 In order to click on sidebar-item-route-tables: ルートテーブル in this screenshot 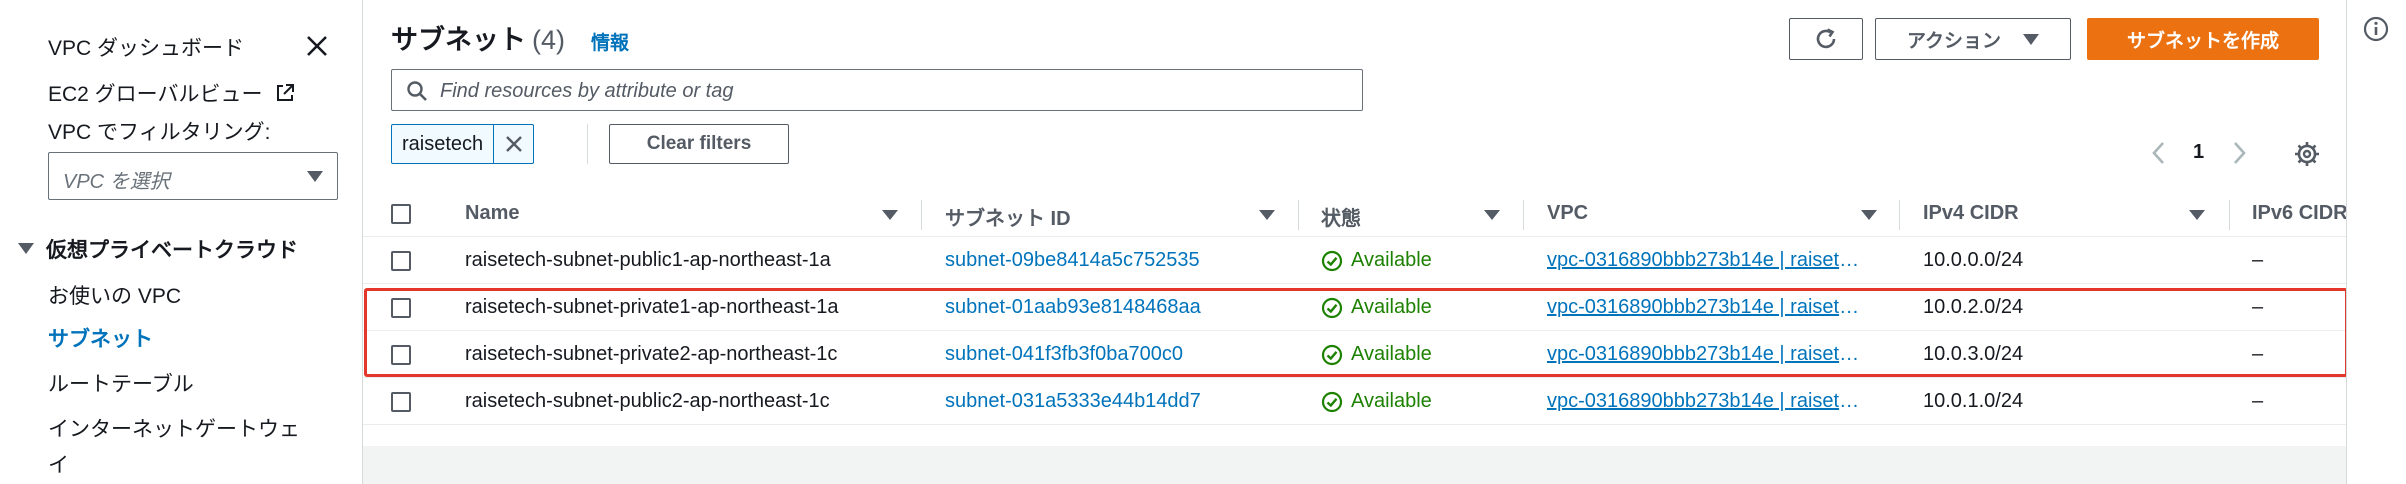, I will do `click(121, 383)`.